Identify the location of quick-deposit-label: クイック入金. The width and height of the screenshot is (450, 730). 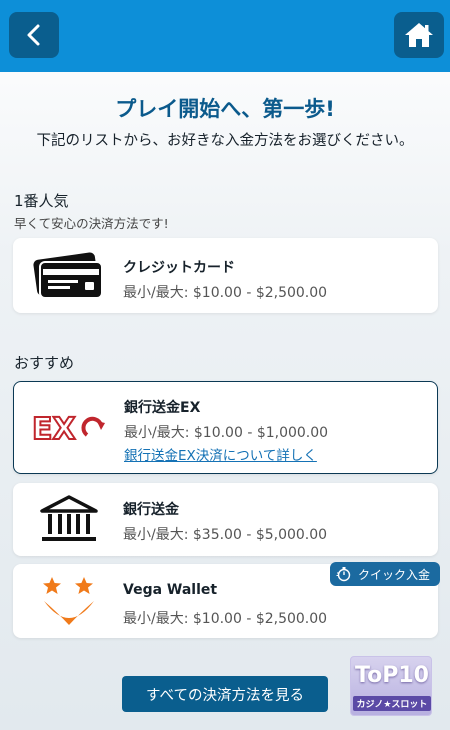
(393, 574).